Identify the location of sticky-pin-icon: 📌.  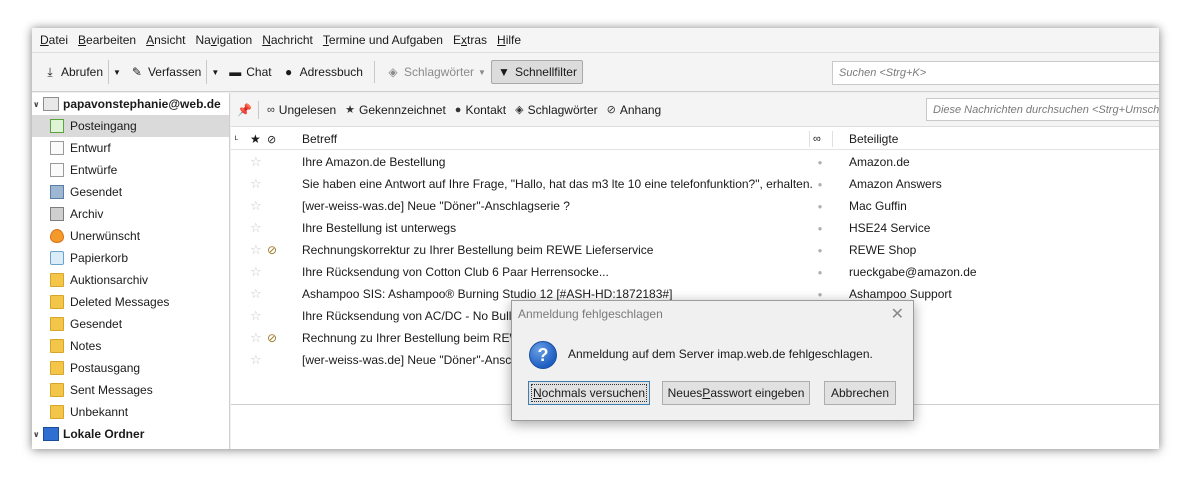
(244, 110).